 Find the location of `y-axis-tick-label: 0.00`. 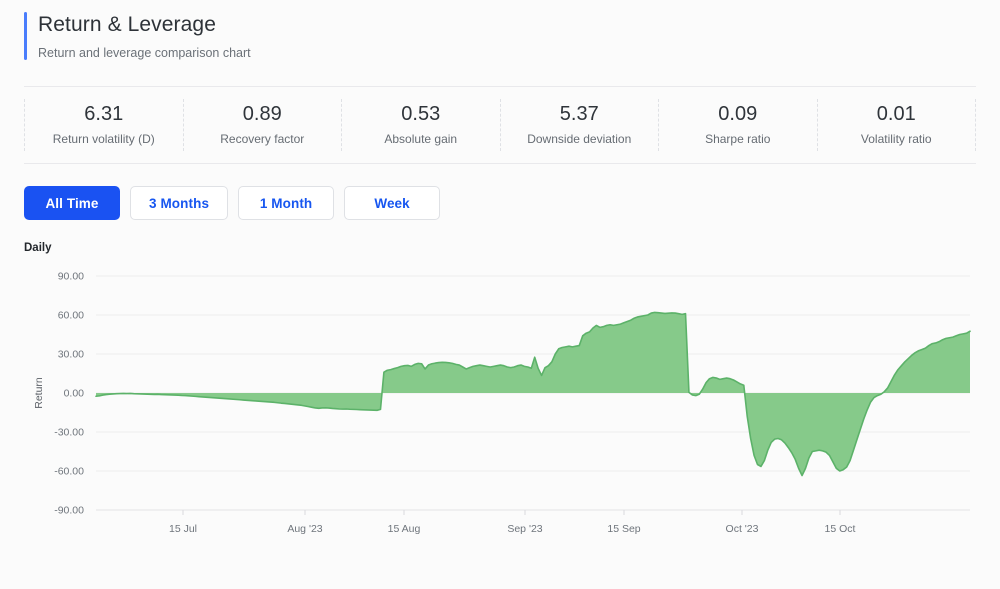

y-axis-tick-label: 0.00 is located at coordinates (74, 394).